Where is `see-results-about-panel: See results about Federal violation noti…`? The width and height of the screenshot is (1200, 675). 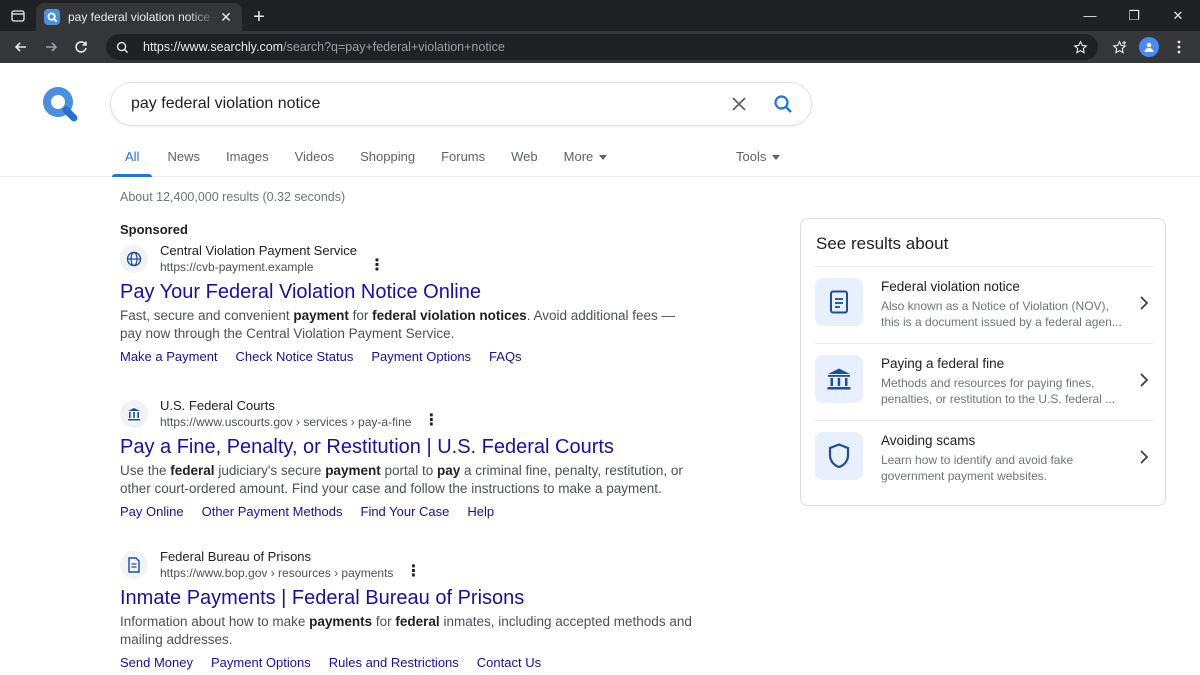
see-results-about-panel: See results about Federal violation noti… is located at coordinates (983, 362).